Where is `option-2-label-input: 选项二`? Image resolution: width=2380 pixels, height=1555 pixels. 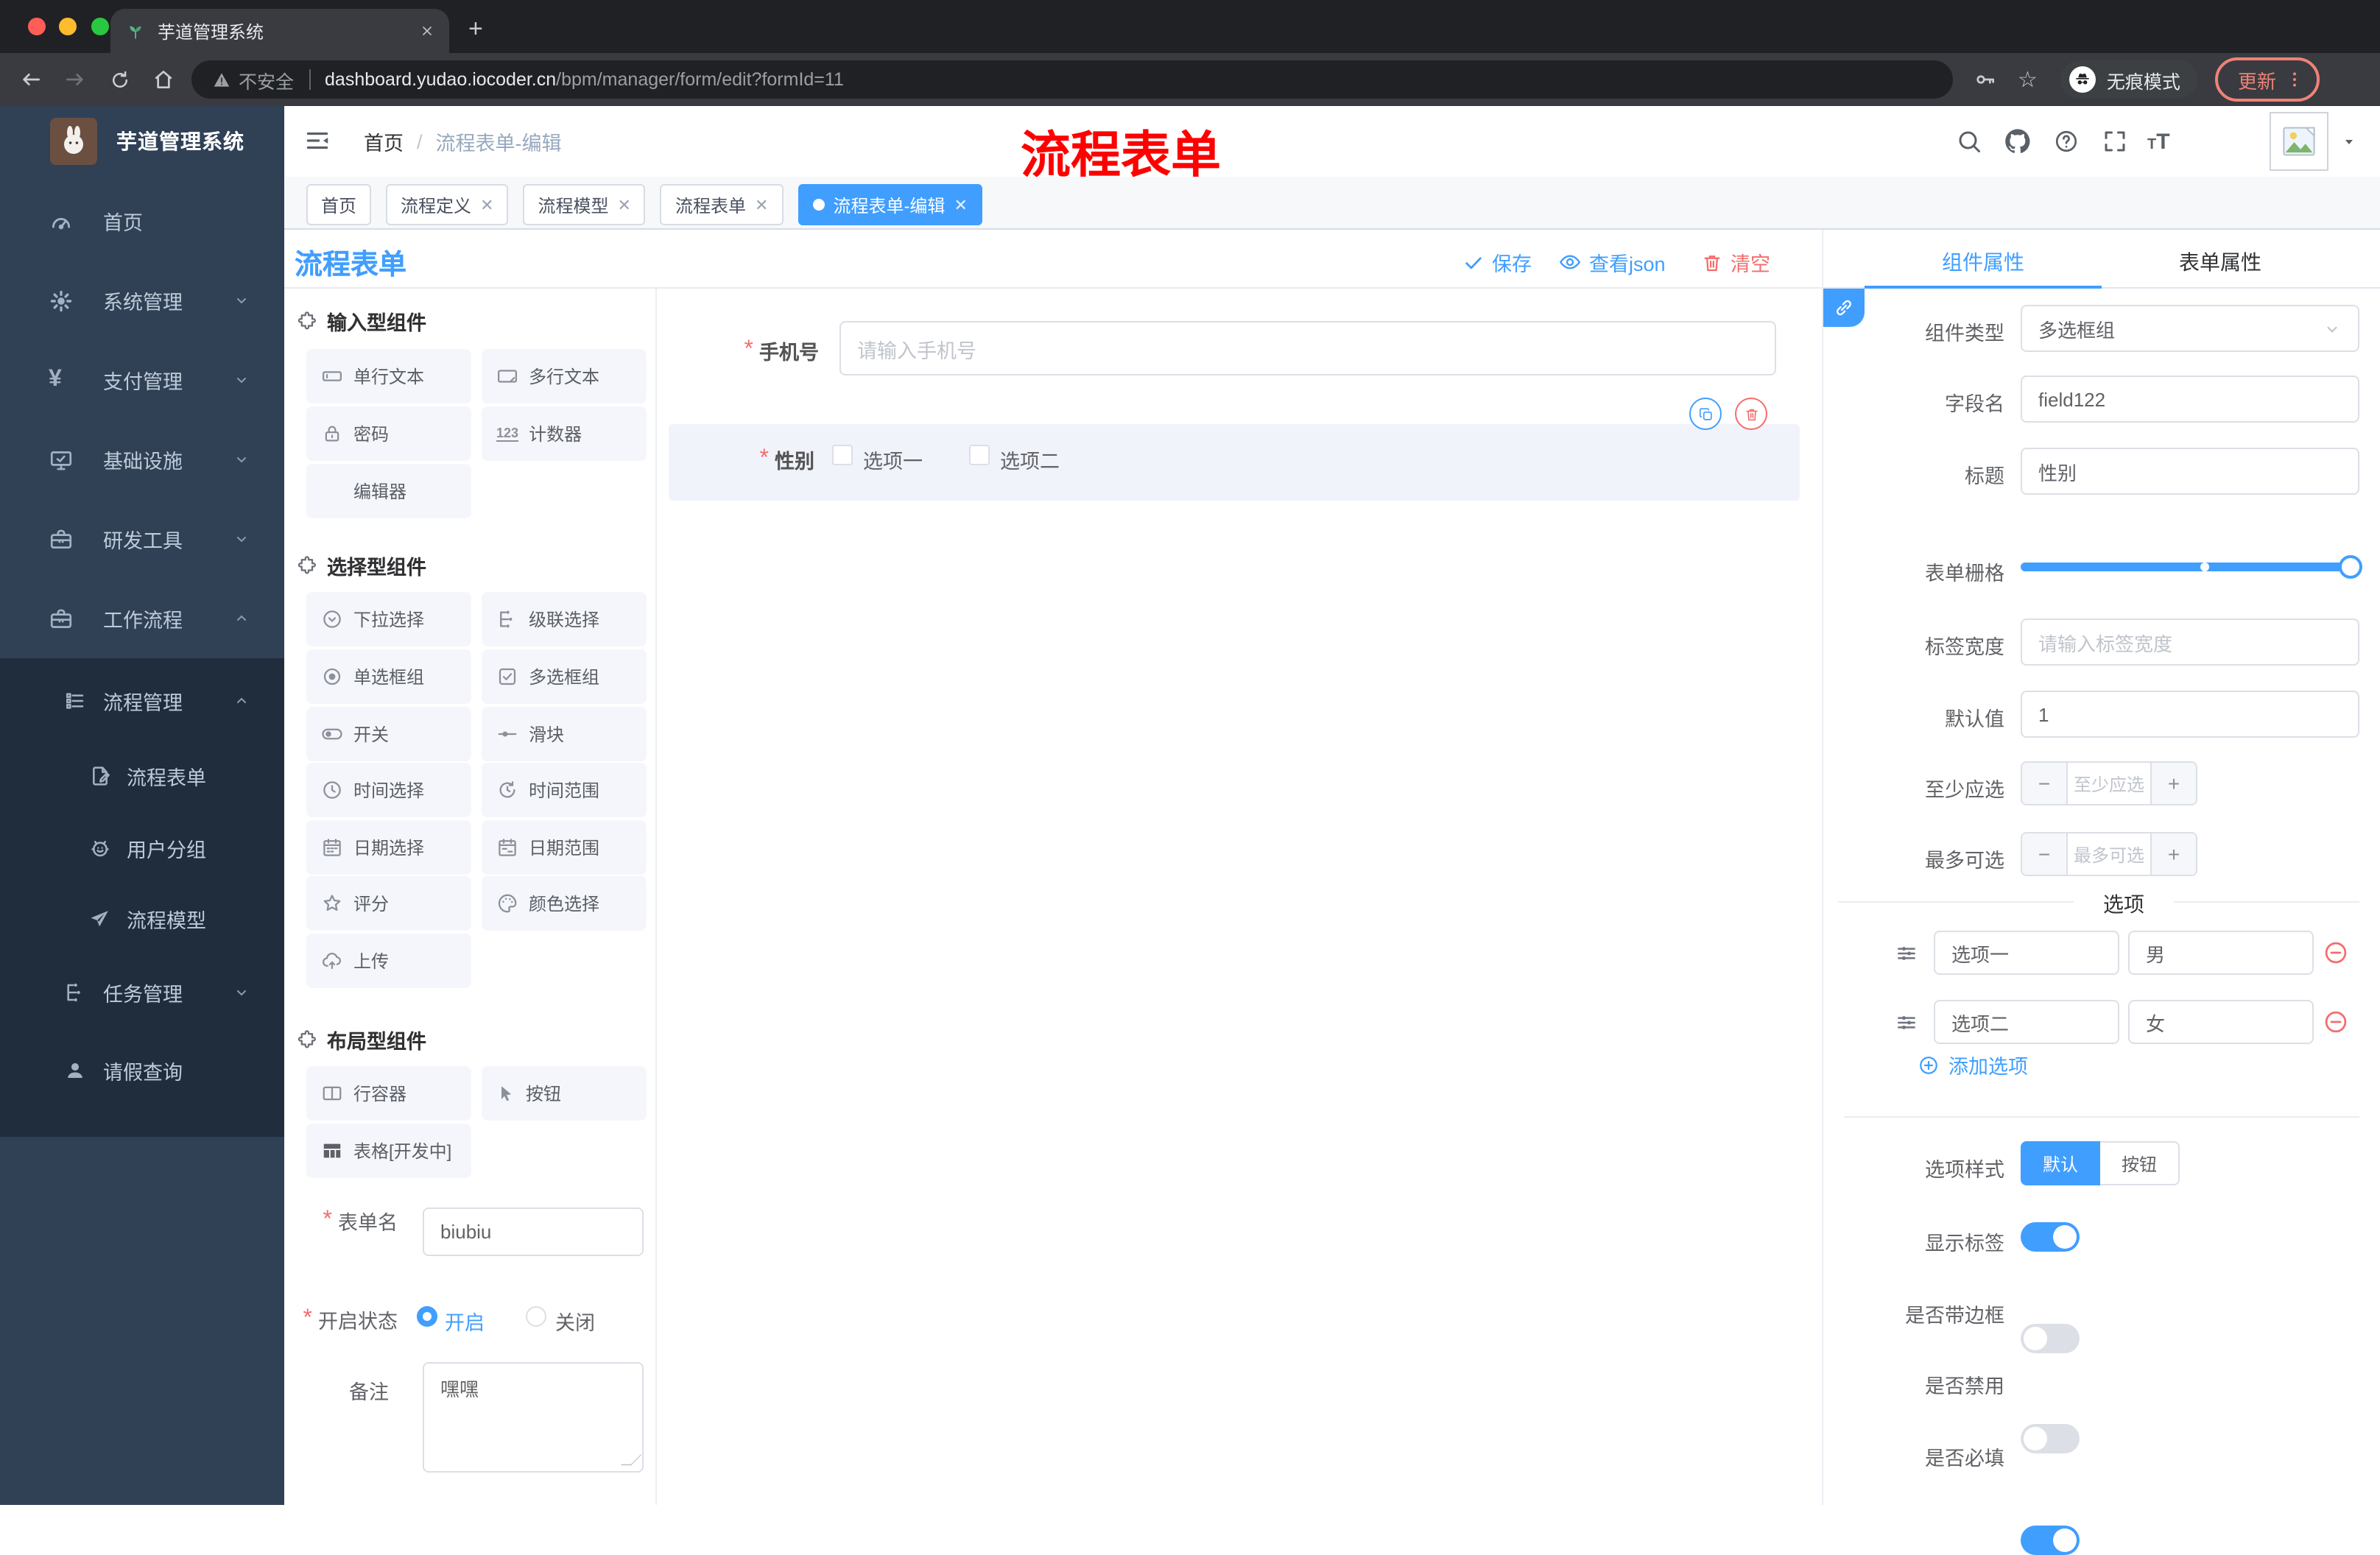
option-2-label-input: 选项二 is located at coordinates (2026, 1022).